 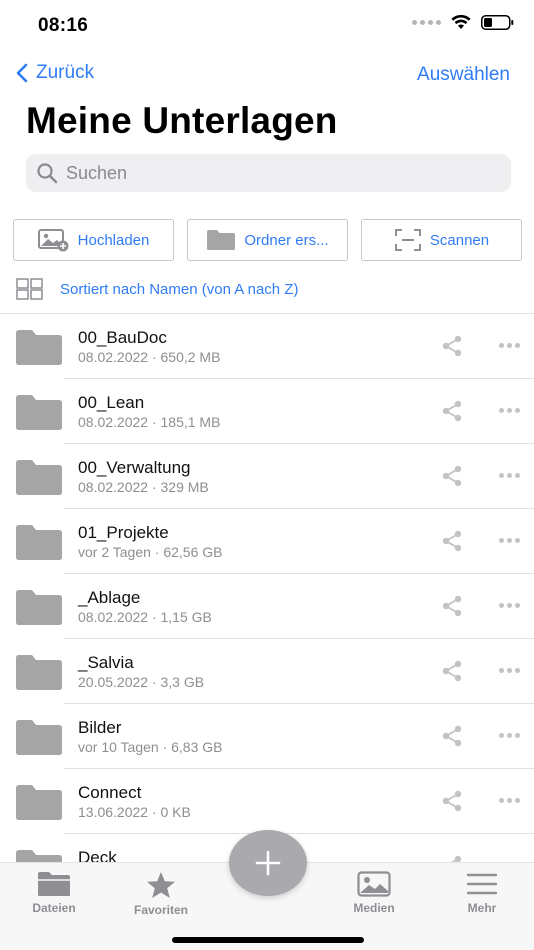 I want to click on search-icon, so click(x=47, y=173).